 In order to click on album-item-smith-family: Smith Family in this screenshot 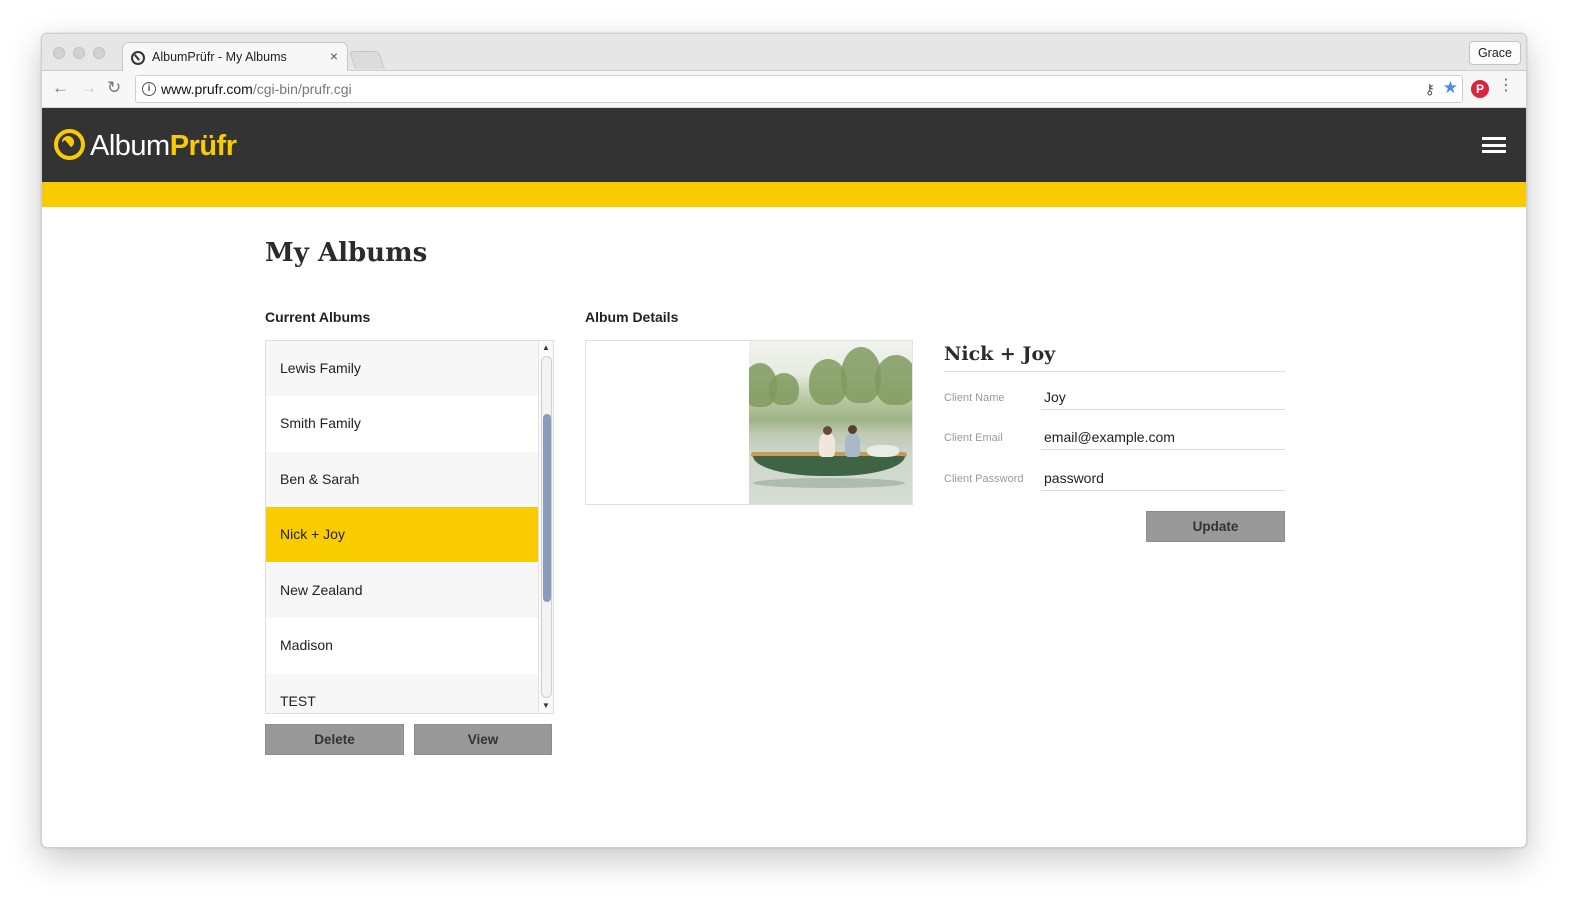, I will do `click(402, 423)`.